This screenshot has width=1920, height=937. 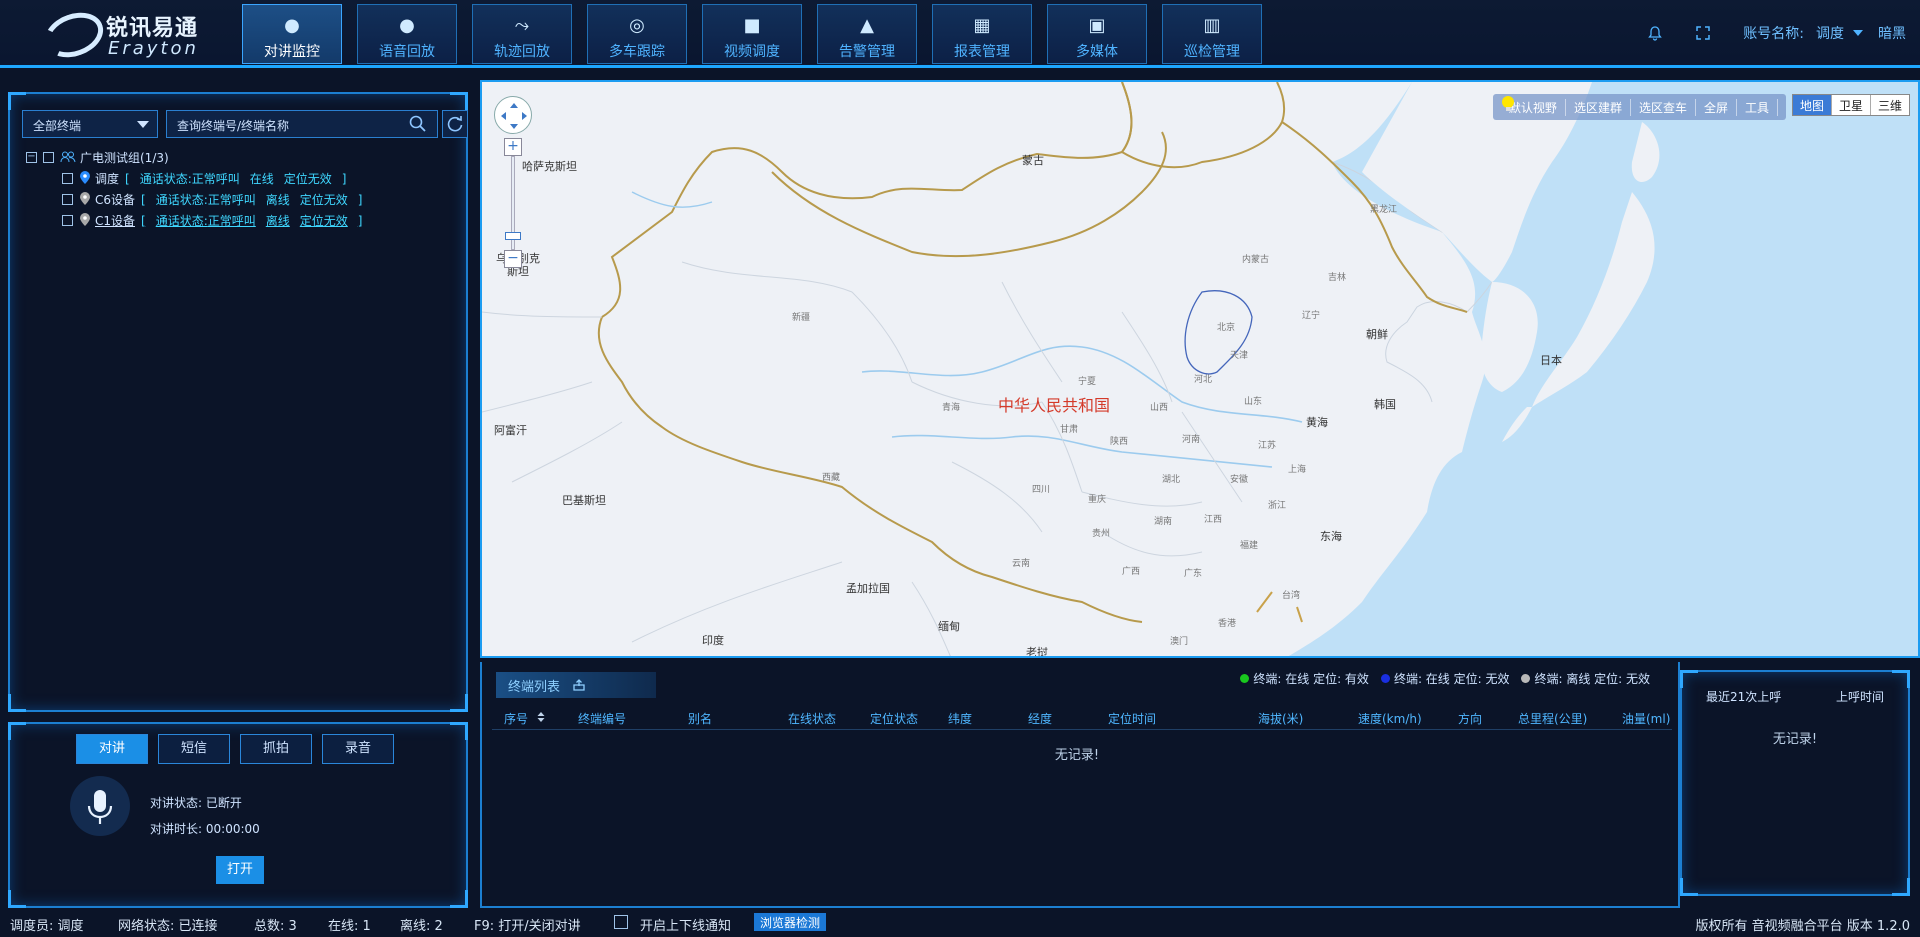 I want to click on column-header: 总里程(公里), so click(x=1552, y=718).